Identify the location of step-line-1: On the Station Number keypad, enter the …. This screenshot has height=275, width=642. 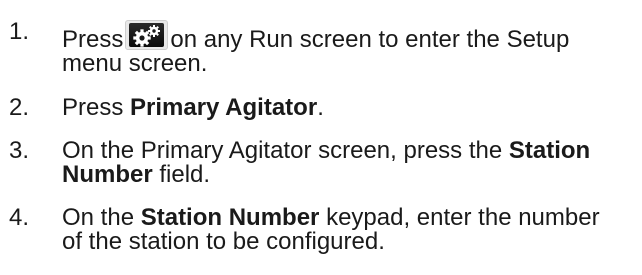
(348, 218).